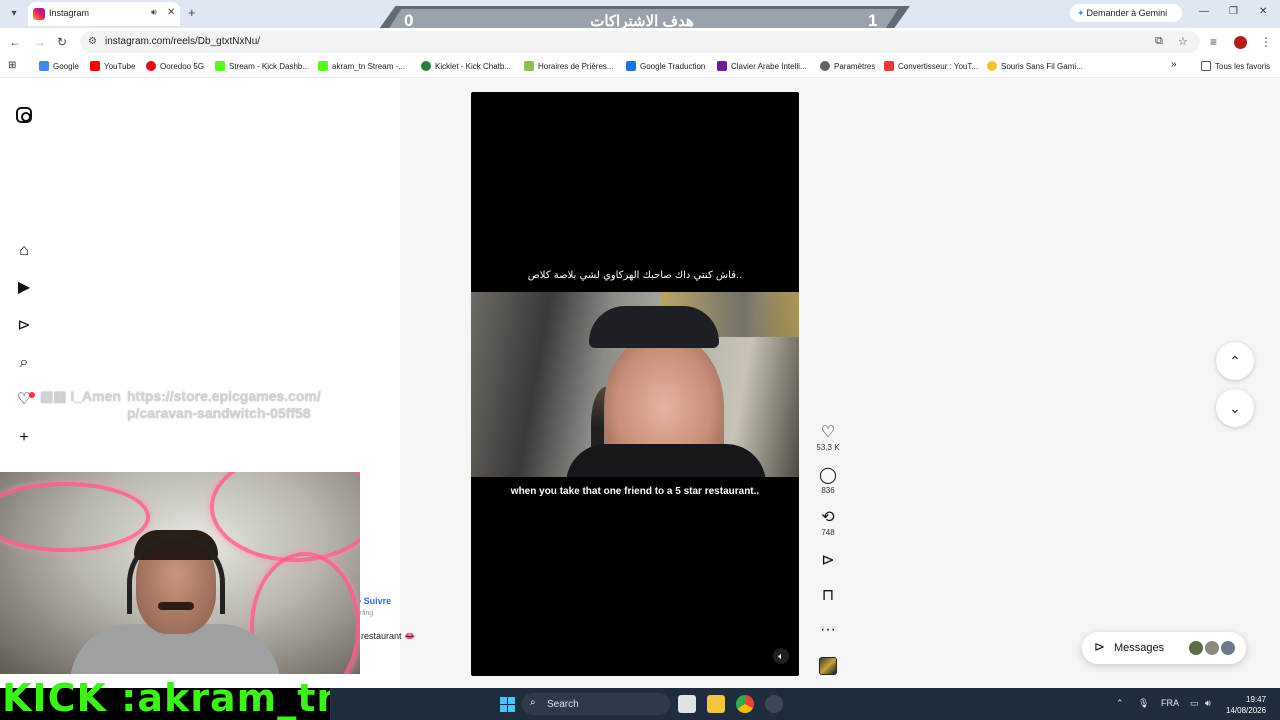 The width and height of the screenshot is (1280, 720). Describe the element at coordinates (596, 704) in the screenshot. I see `taskbar-search: ⌕ Search` at that location.